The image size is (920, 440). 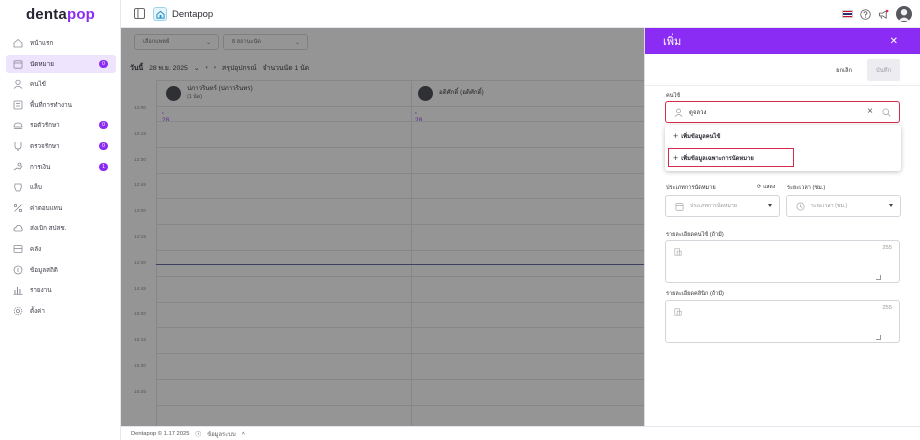 I want to click on sidebar-item: นัดหมาย 0, so click(x=61, y=63).